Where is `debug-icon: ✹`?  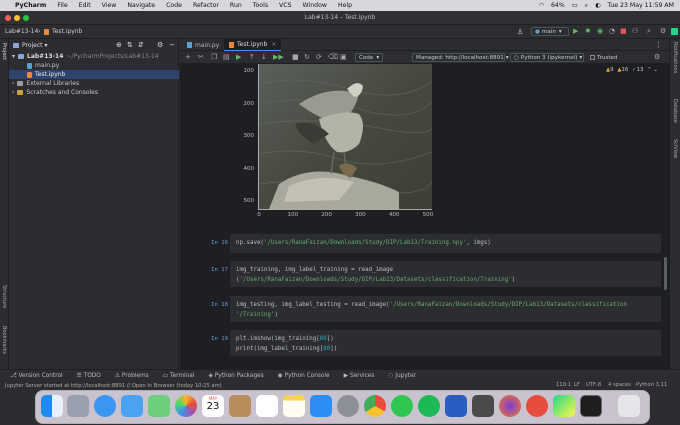
debug-icon: ✹ is located at coordinates (588, 31).